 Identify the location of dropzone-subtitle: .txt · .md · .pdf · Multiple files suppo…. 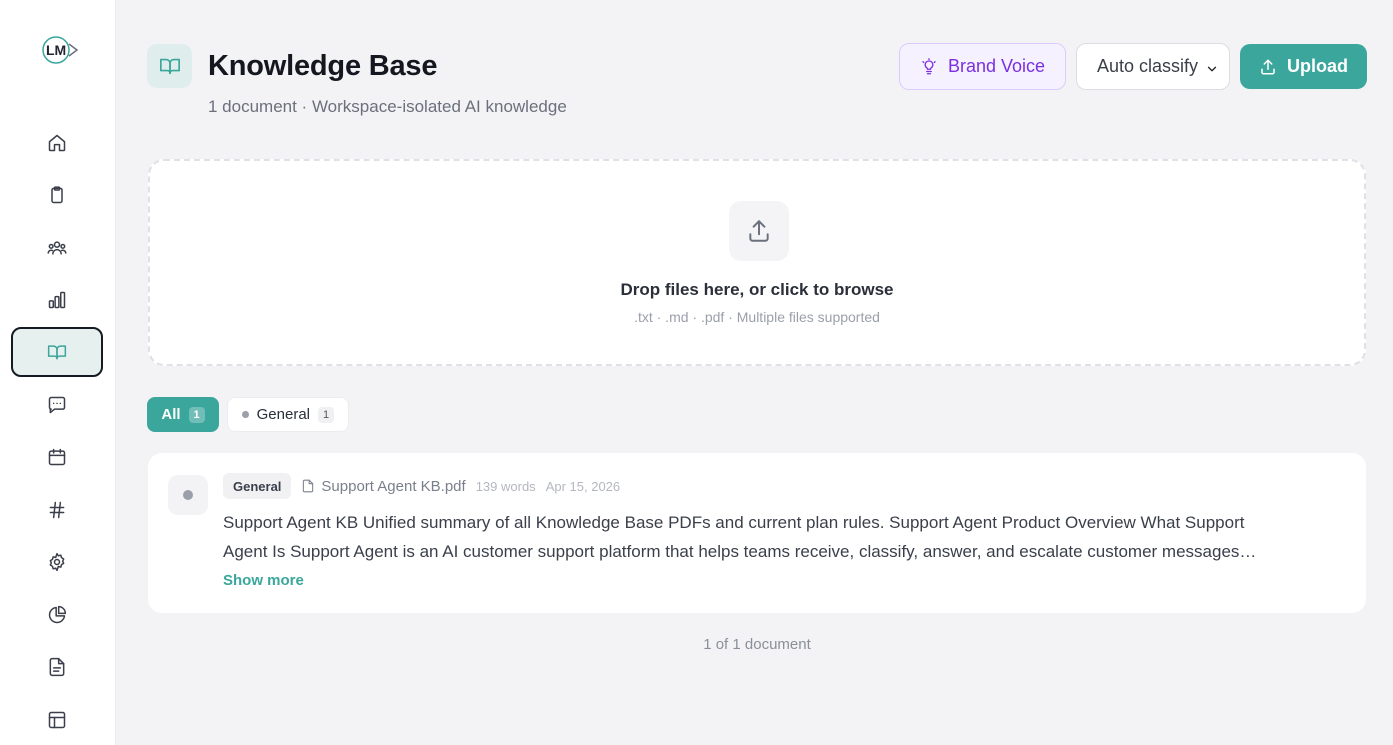
(757, 317).